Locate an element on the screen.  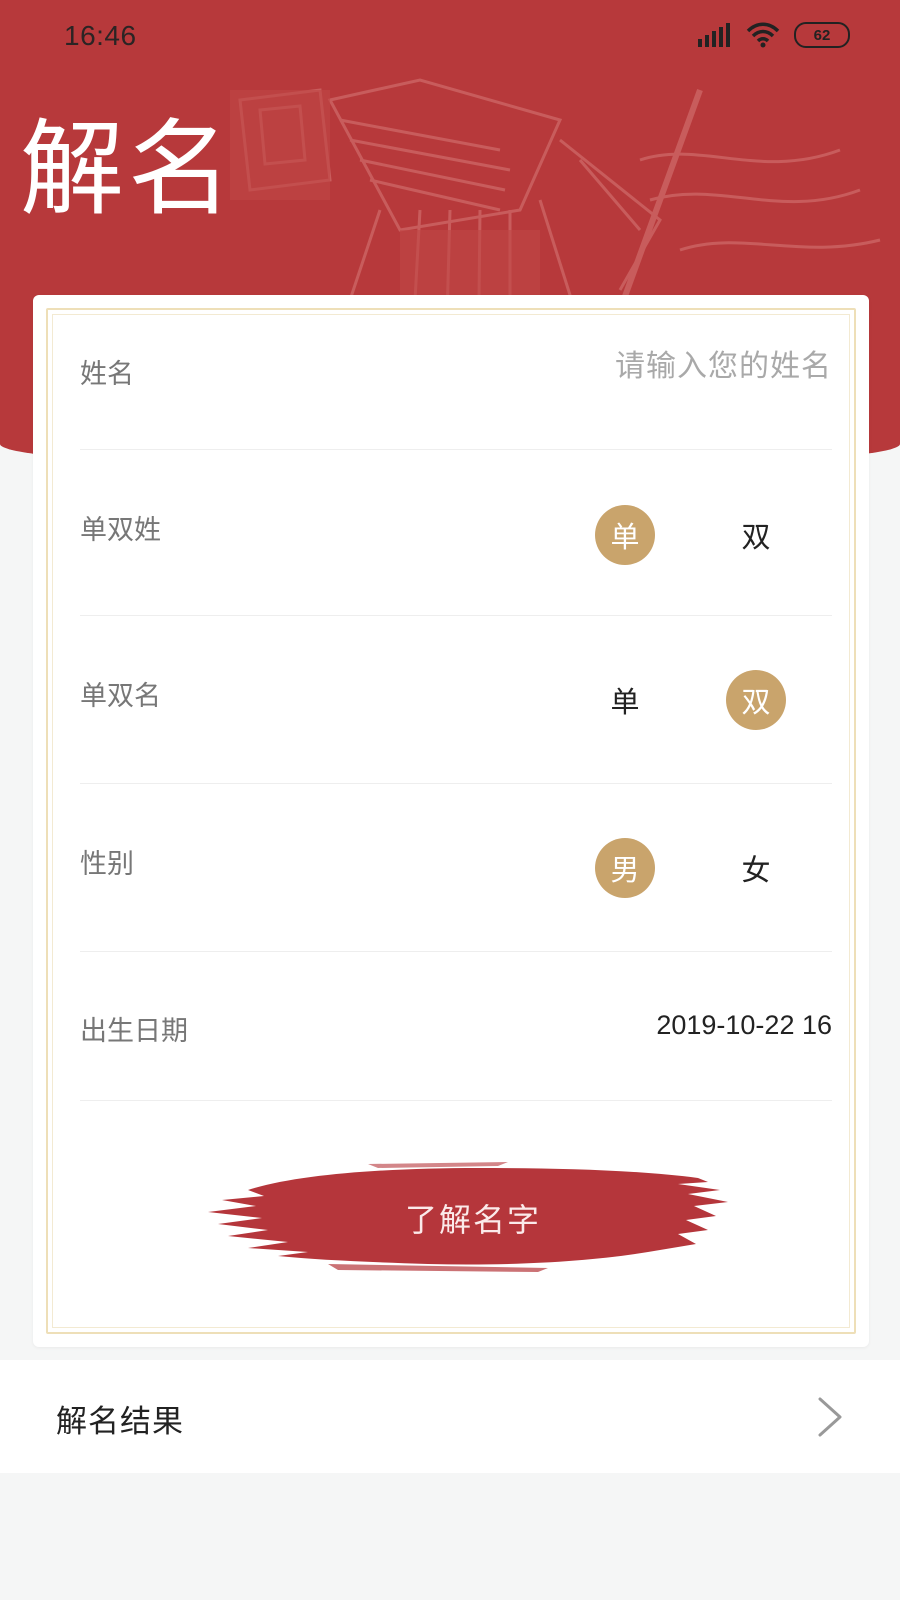
surname-double-option: 双 is located at coordinates (756, 535).